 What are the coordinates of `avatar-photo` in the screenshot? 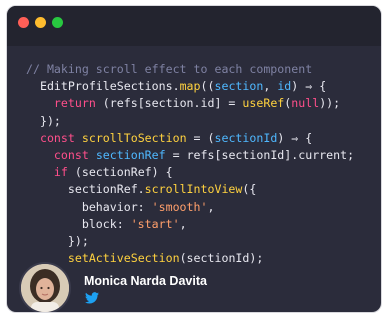 It's located at (45, 288).